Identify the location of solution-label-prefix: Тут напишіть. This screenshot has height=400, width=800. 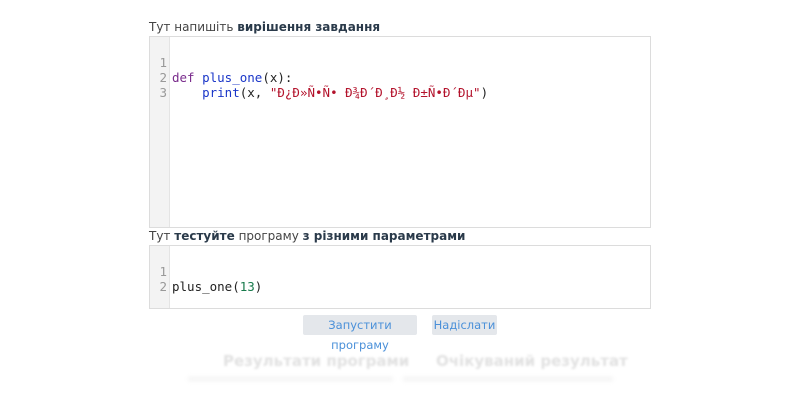
(193, 27).